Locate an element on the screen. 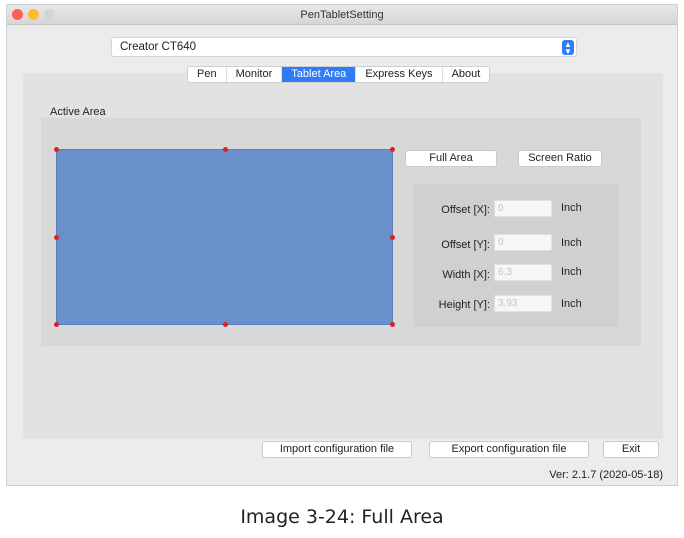 This screenshot has width=684, height=538. minimize-button is located at coordinates (33, 14).